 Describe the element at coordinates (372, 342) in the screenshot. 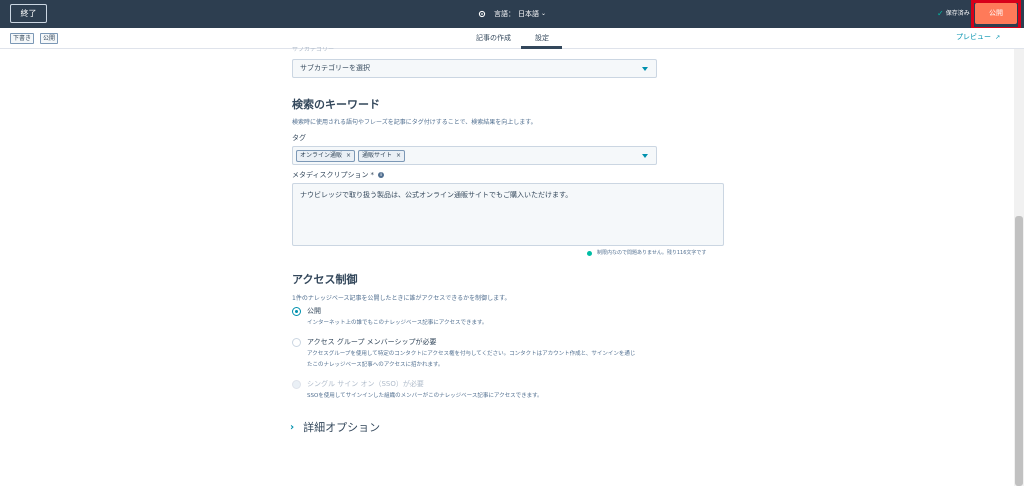

I see `option-access-group-title: アクセス グループ メンバーシップが必要` at that location.